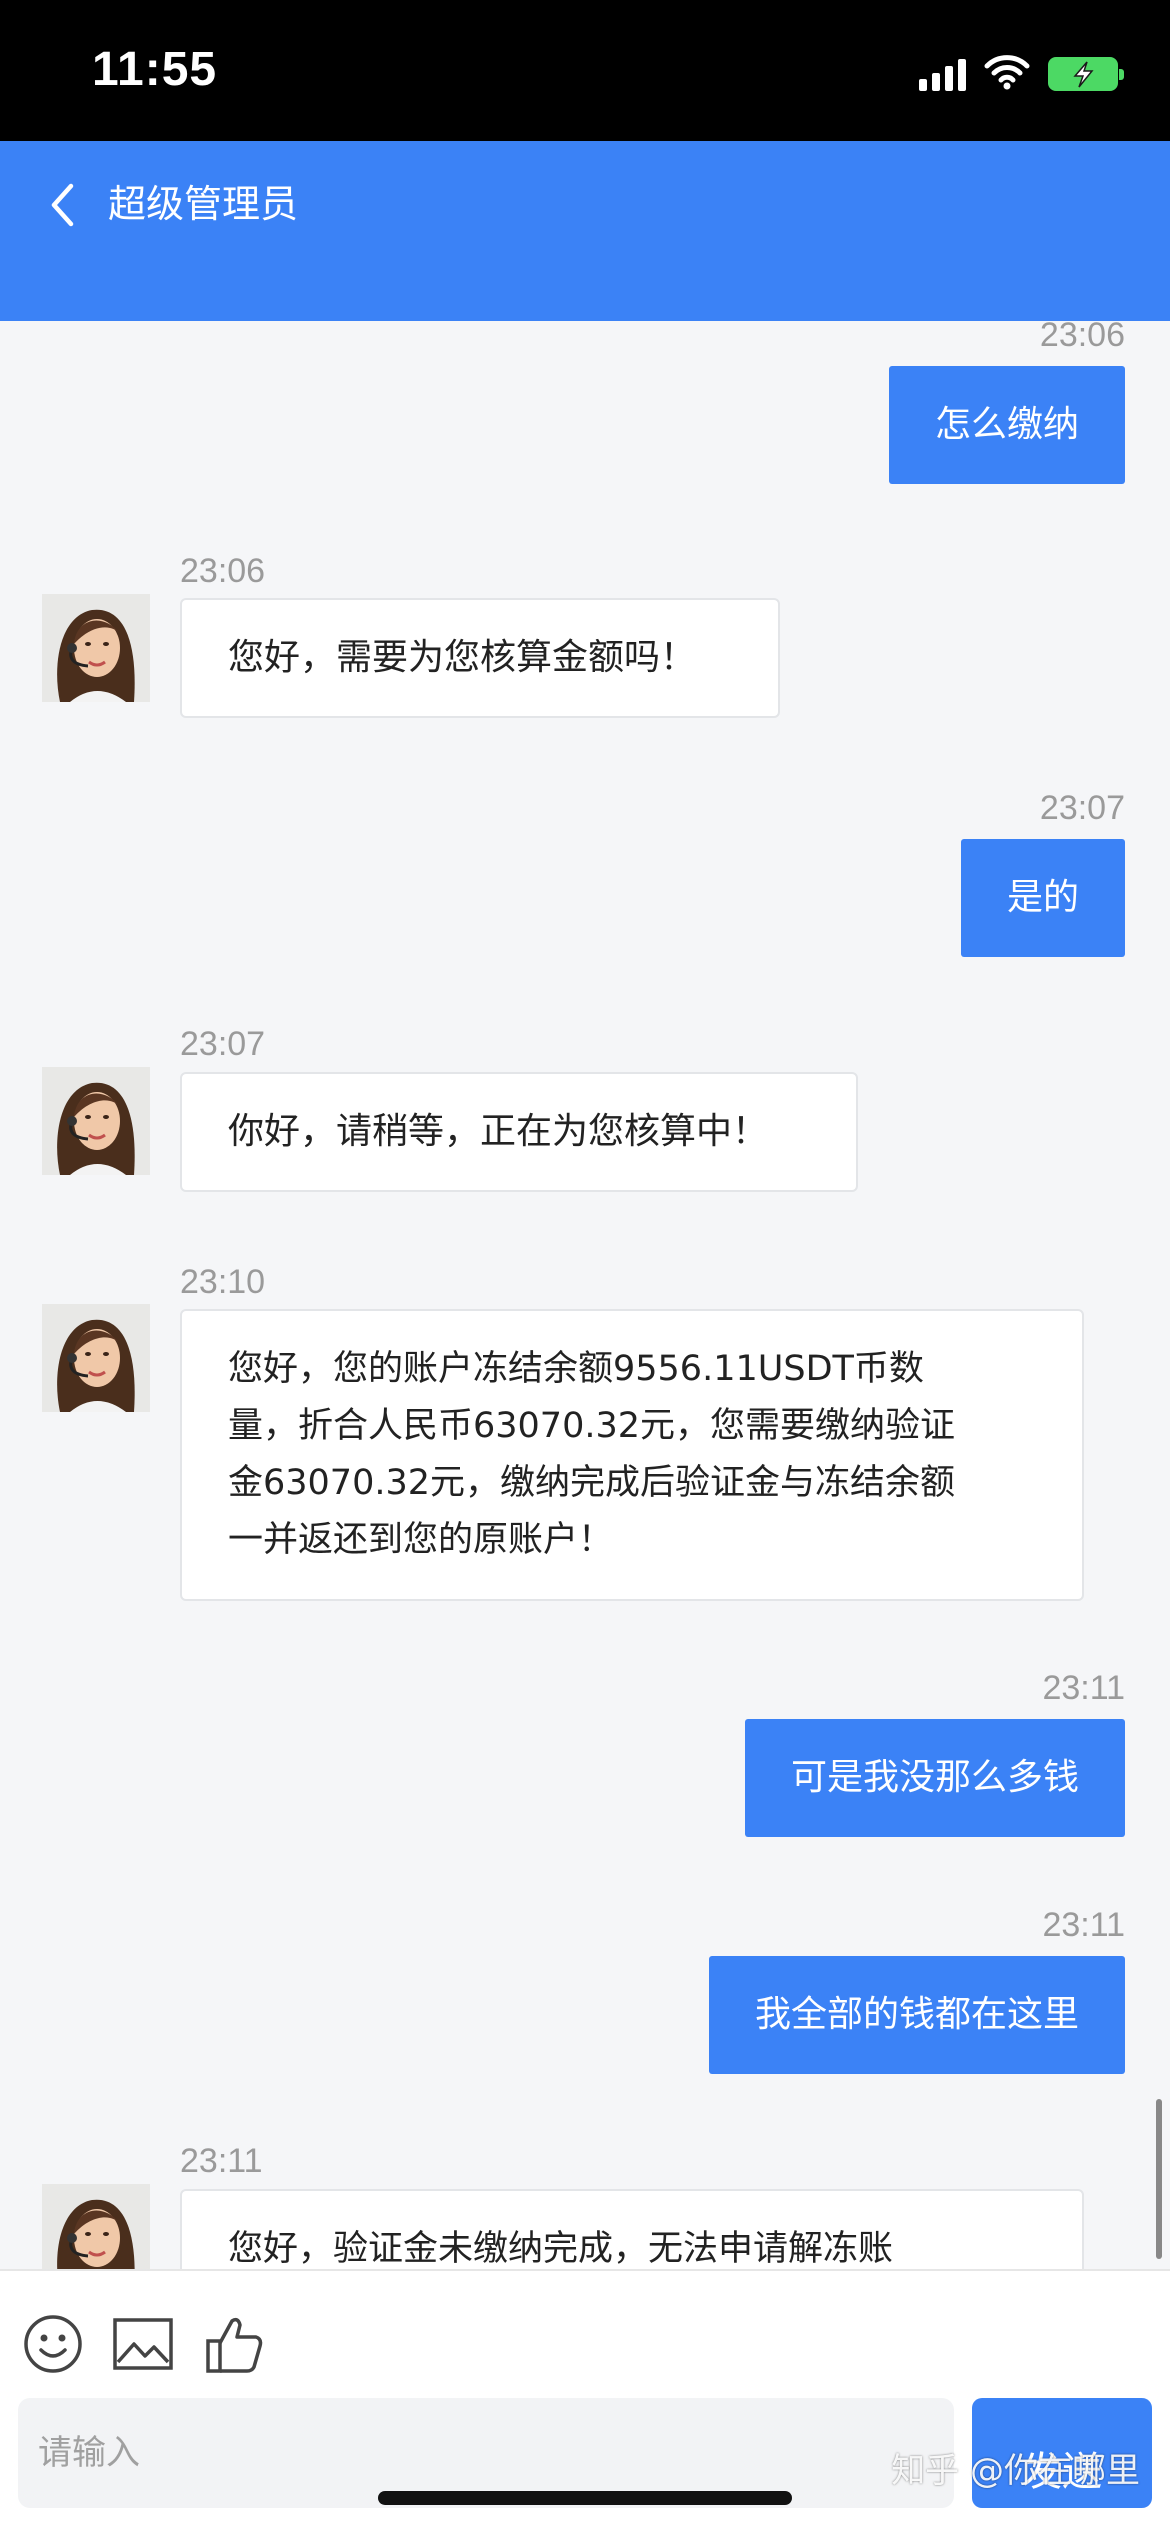 This screenshot has height=2532, width=1170. I want to click on outgoing-message: 是的, so click(1042, 898).